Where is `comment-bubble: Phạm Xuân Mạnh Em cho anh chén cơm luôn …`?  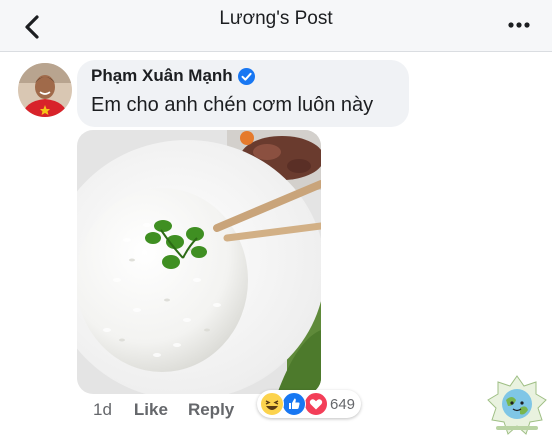
comment-bubble: Phạm Xuân Mạnh Em cho anh chén cơm luôn … is located at coordinates (243, 93).